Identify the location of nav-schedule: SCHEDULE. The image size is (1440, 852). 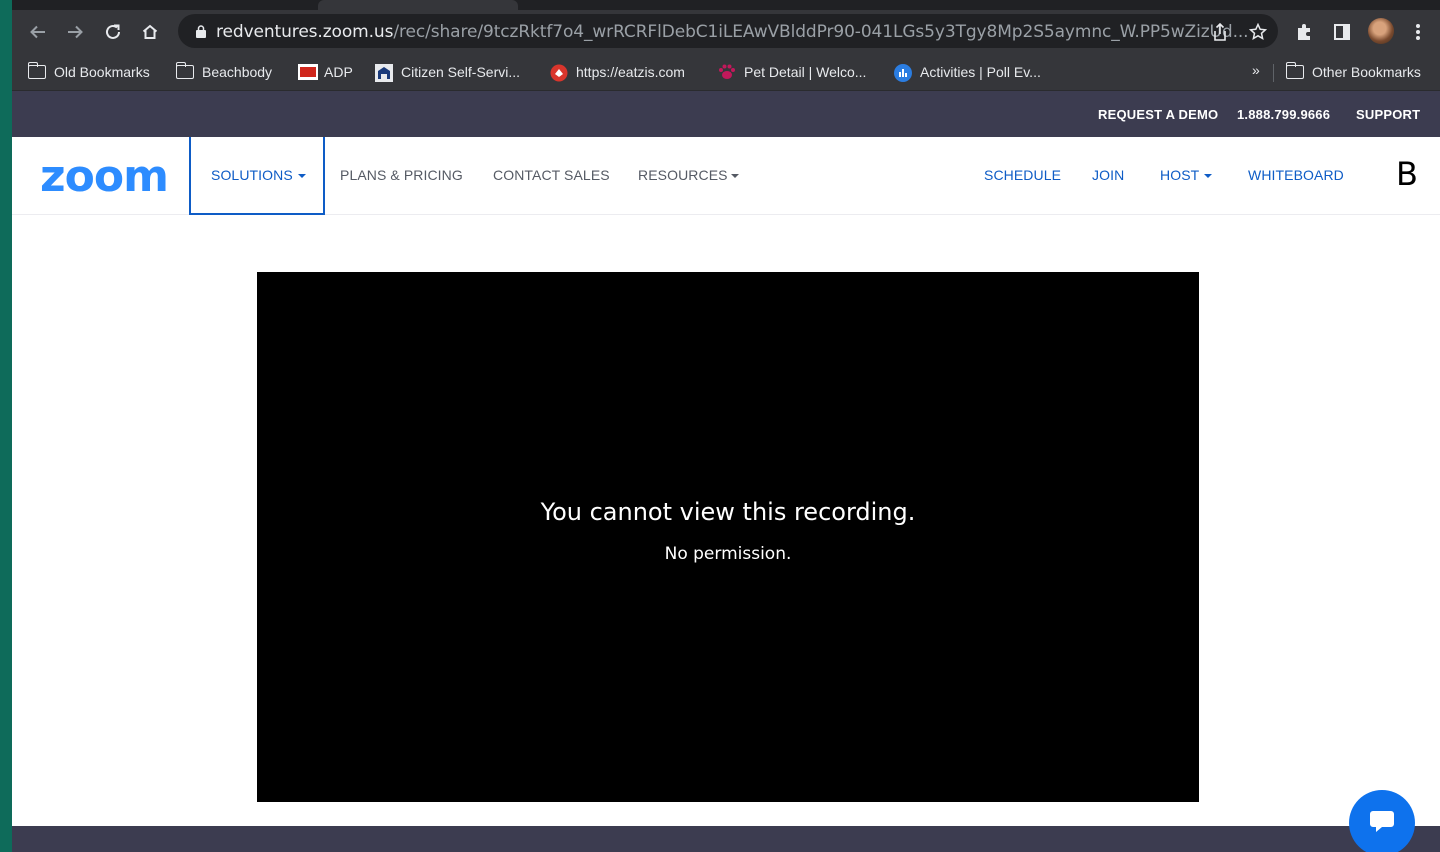
(1022, 175).